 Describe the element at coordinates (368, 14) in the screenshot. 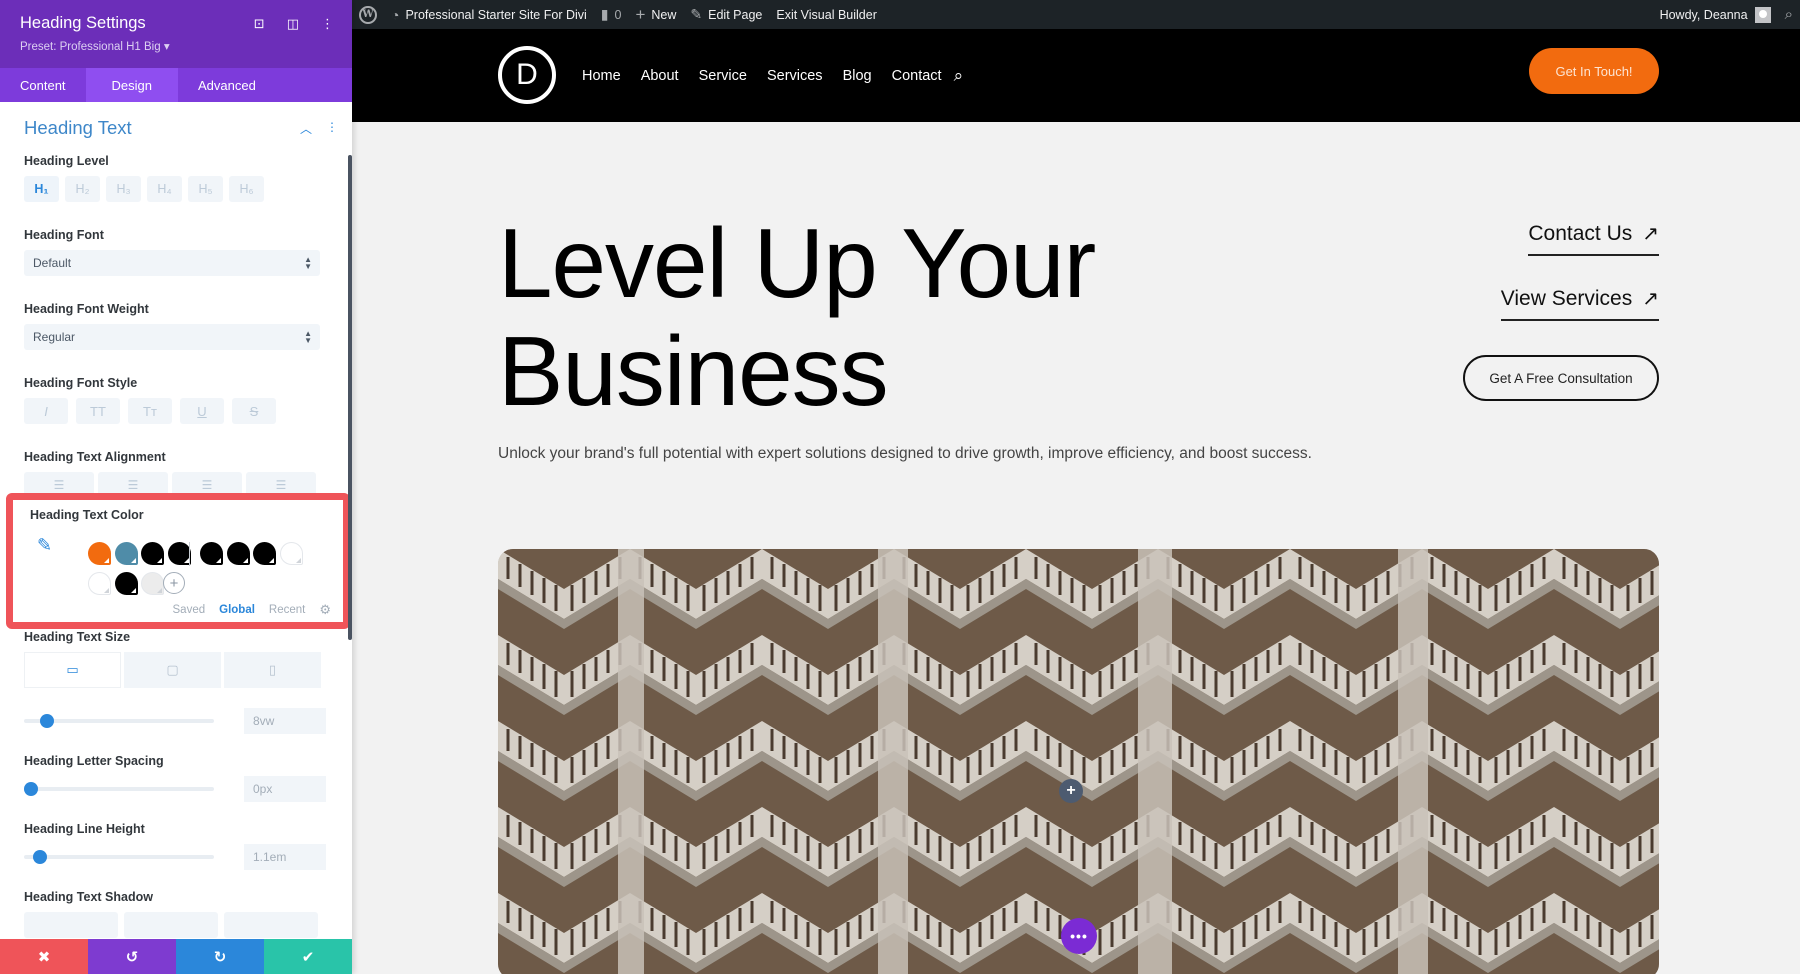

I see `wp-logo-button: W` at that location.